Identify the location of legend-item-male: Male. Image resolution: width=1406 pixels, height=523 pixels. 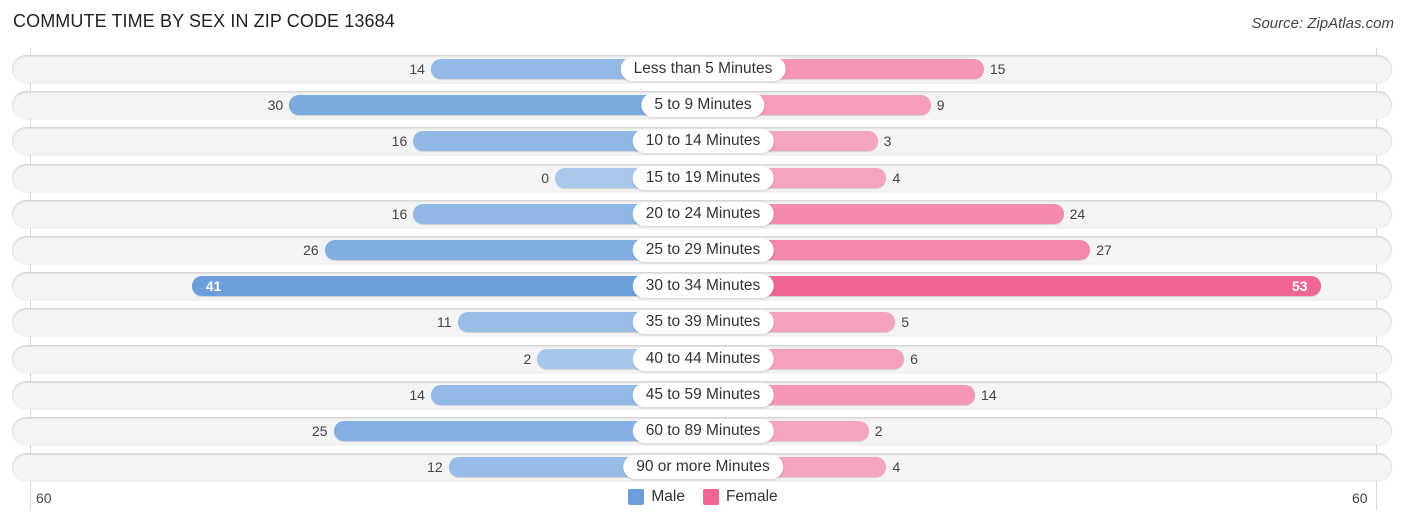
(656, 497).